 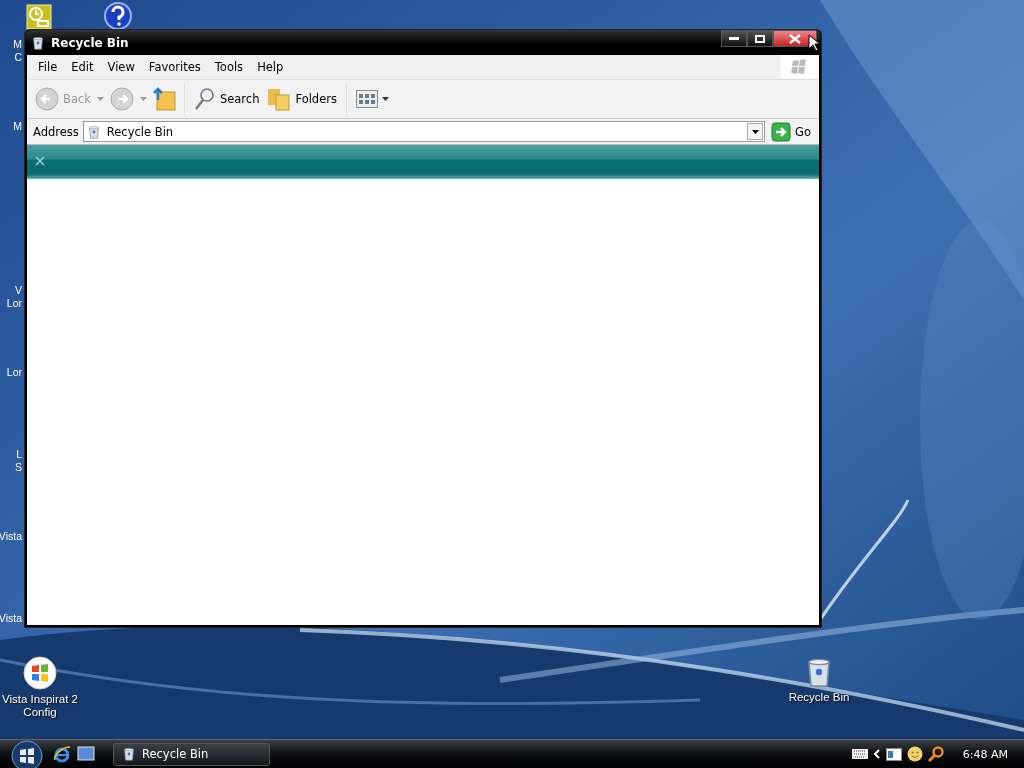 What do you see at coordinates (86, 754) in the screenshot?
I see `show-desktop-icon` at bounding box center [86, 754].